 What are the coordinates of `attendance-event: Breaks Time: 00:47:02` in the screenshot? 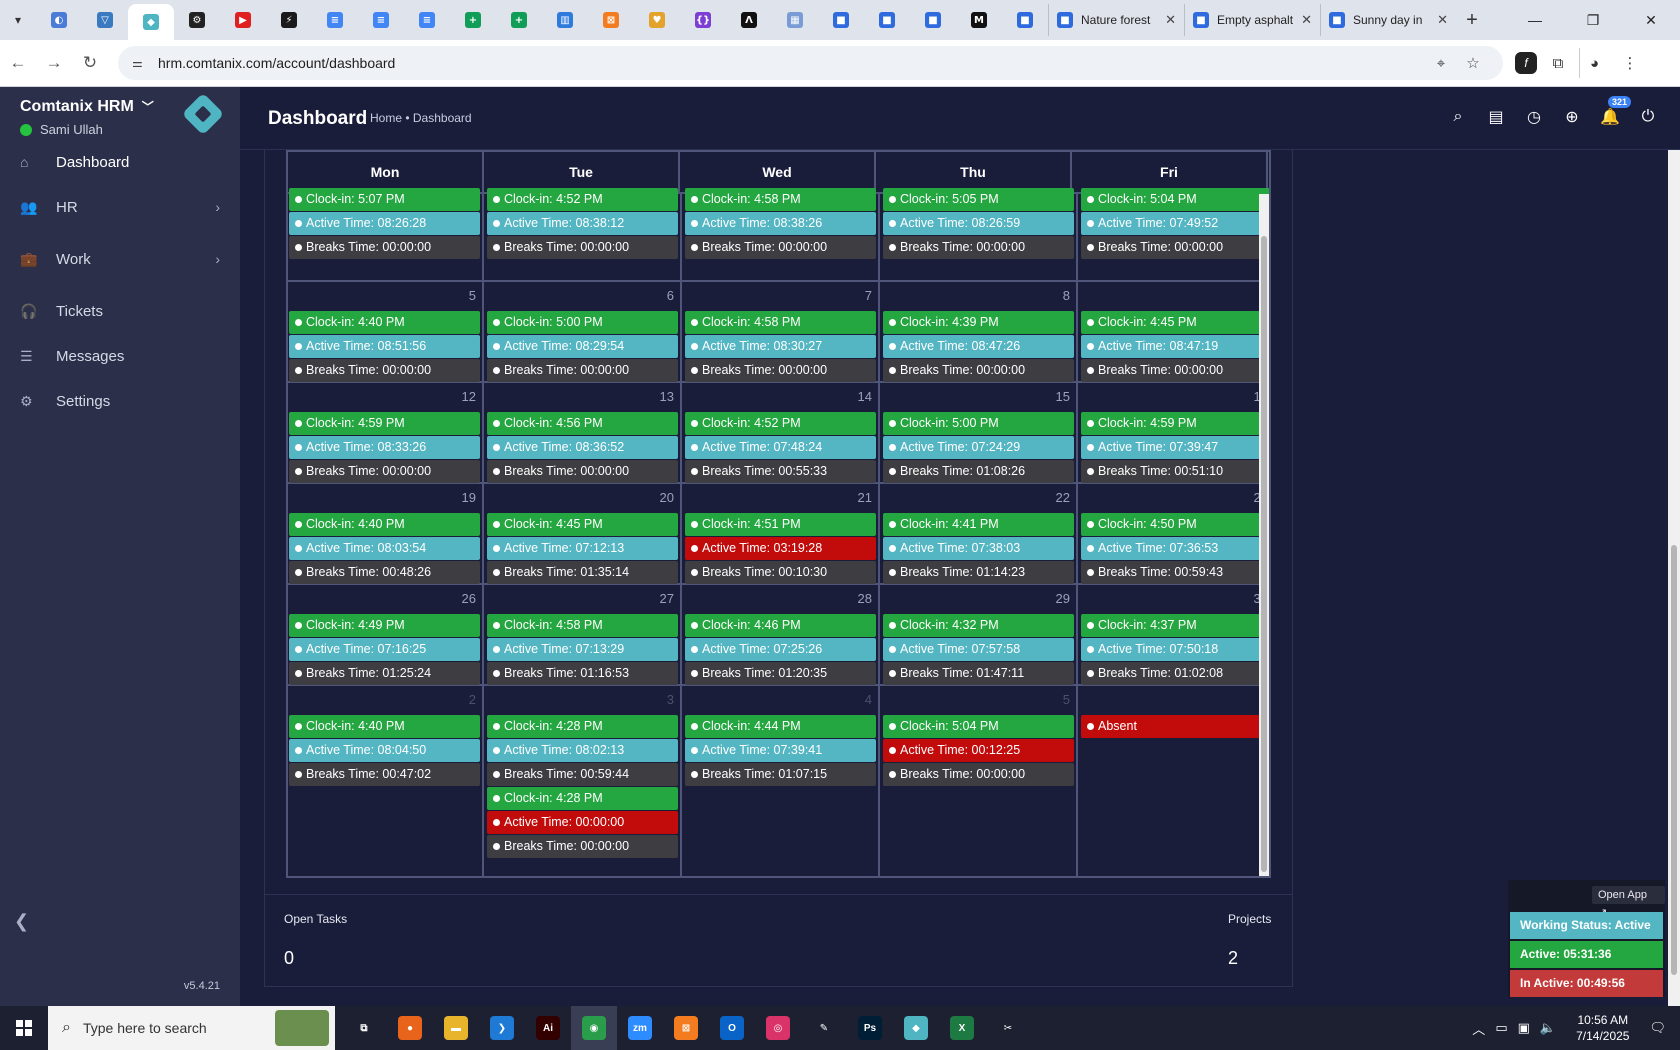 It's located at (384, 774).